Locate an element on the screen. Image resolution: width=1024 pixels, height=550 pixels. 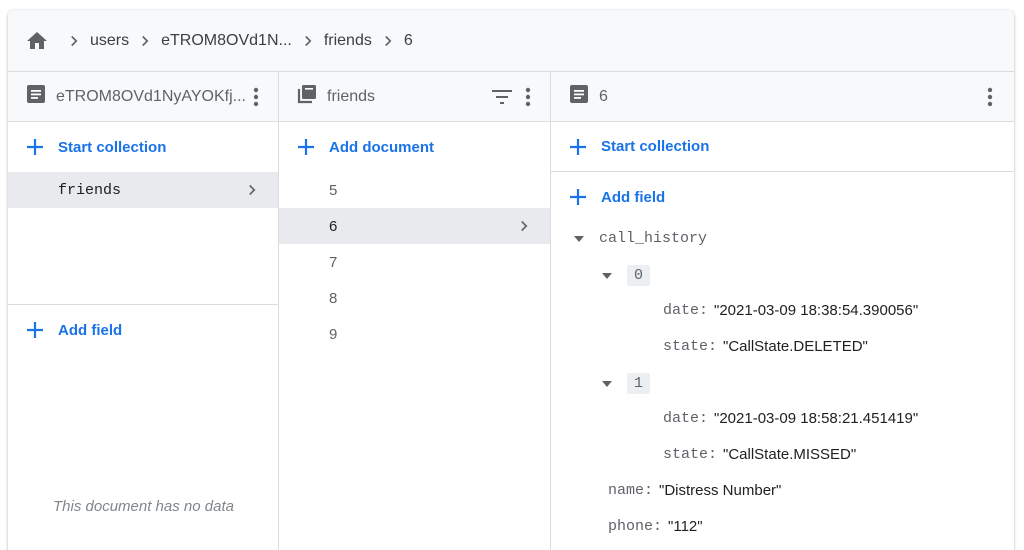
field-key: phone: is located at coordinates (635, 526).